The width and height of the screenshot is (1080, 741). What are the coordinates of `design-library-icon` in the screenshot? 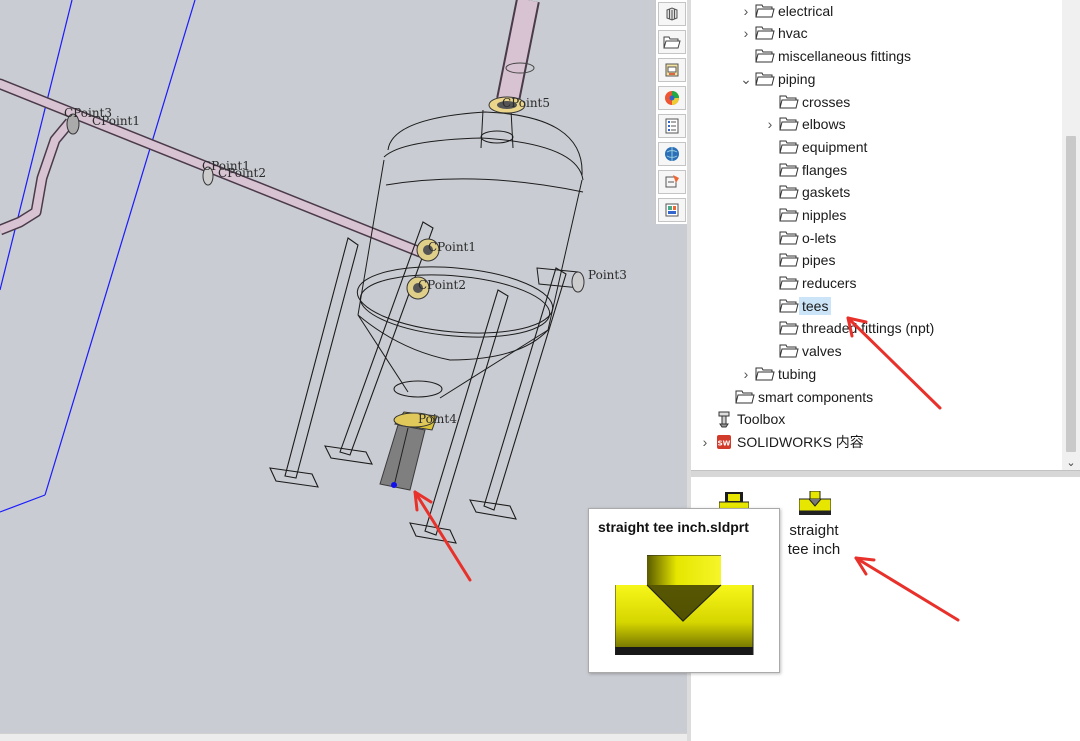 It's located at (672, 42).